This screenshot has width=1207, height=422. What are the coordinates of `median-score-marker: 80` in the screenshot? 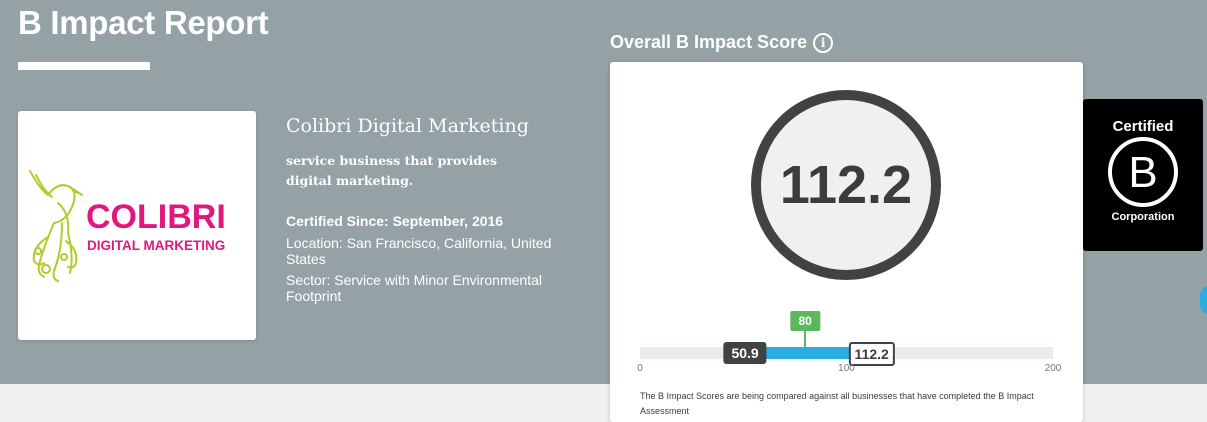 It's located at (805, 321).